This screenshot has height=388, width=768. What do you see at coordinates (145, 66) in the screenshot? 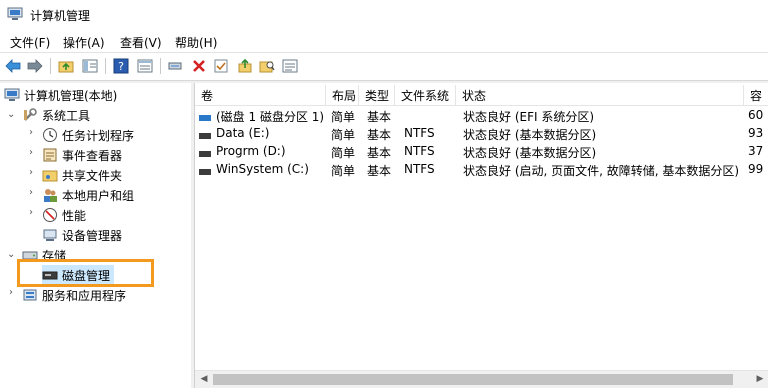
I see `properties-view-icon` at bounding box center [145, 66].